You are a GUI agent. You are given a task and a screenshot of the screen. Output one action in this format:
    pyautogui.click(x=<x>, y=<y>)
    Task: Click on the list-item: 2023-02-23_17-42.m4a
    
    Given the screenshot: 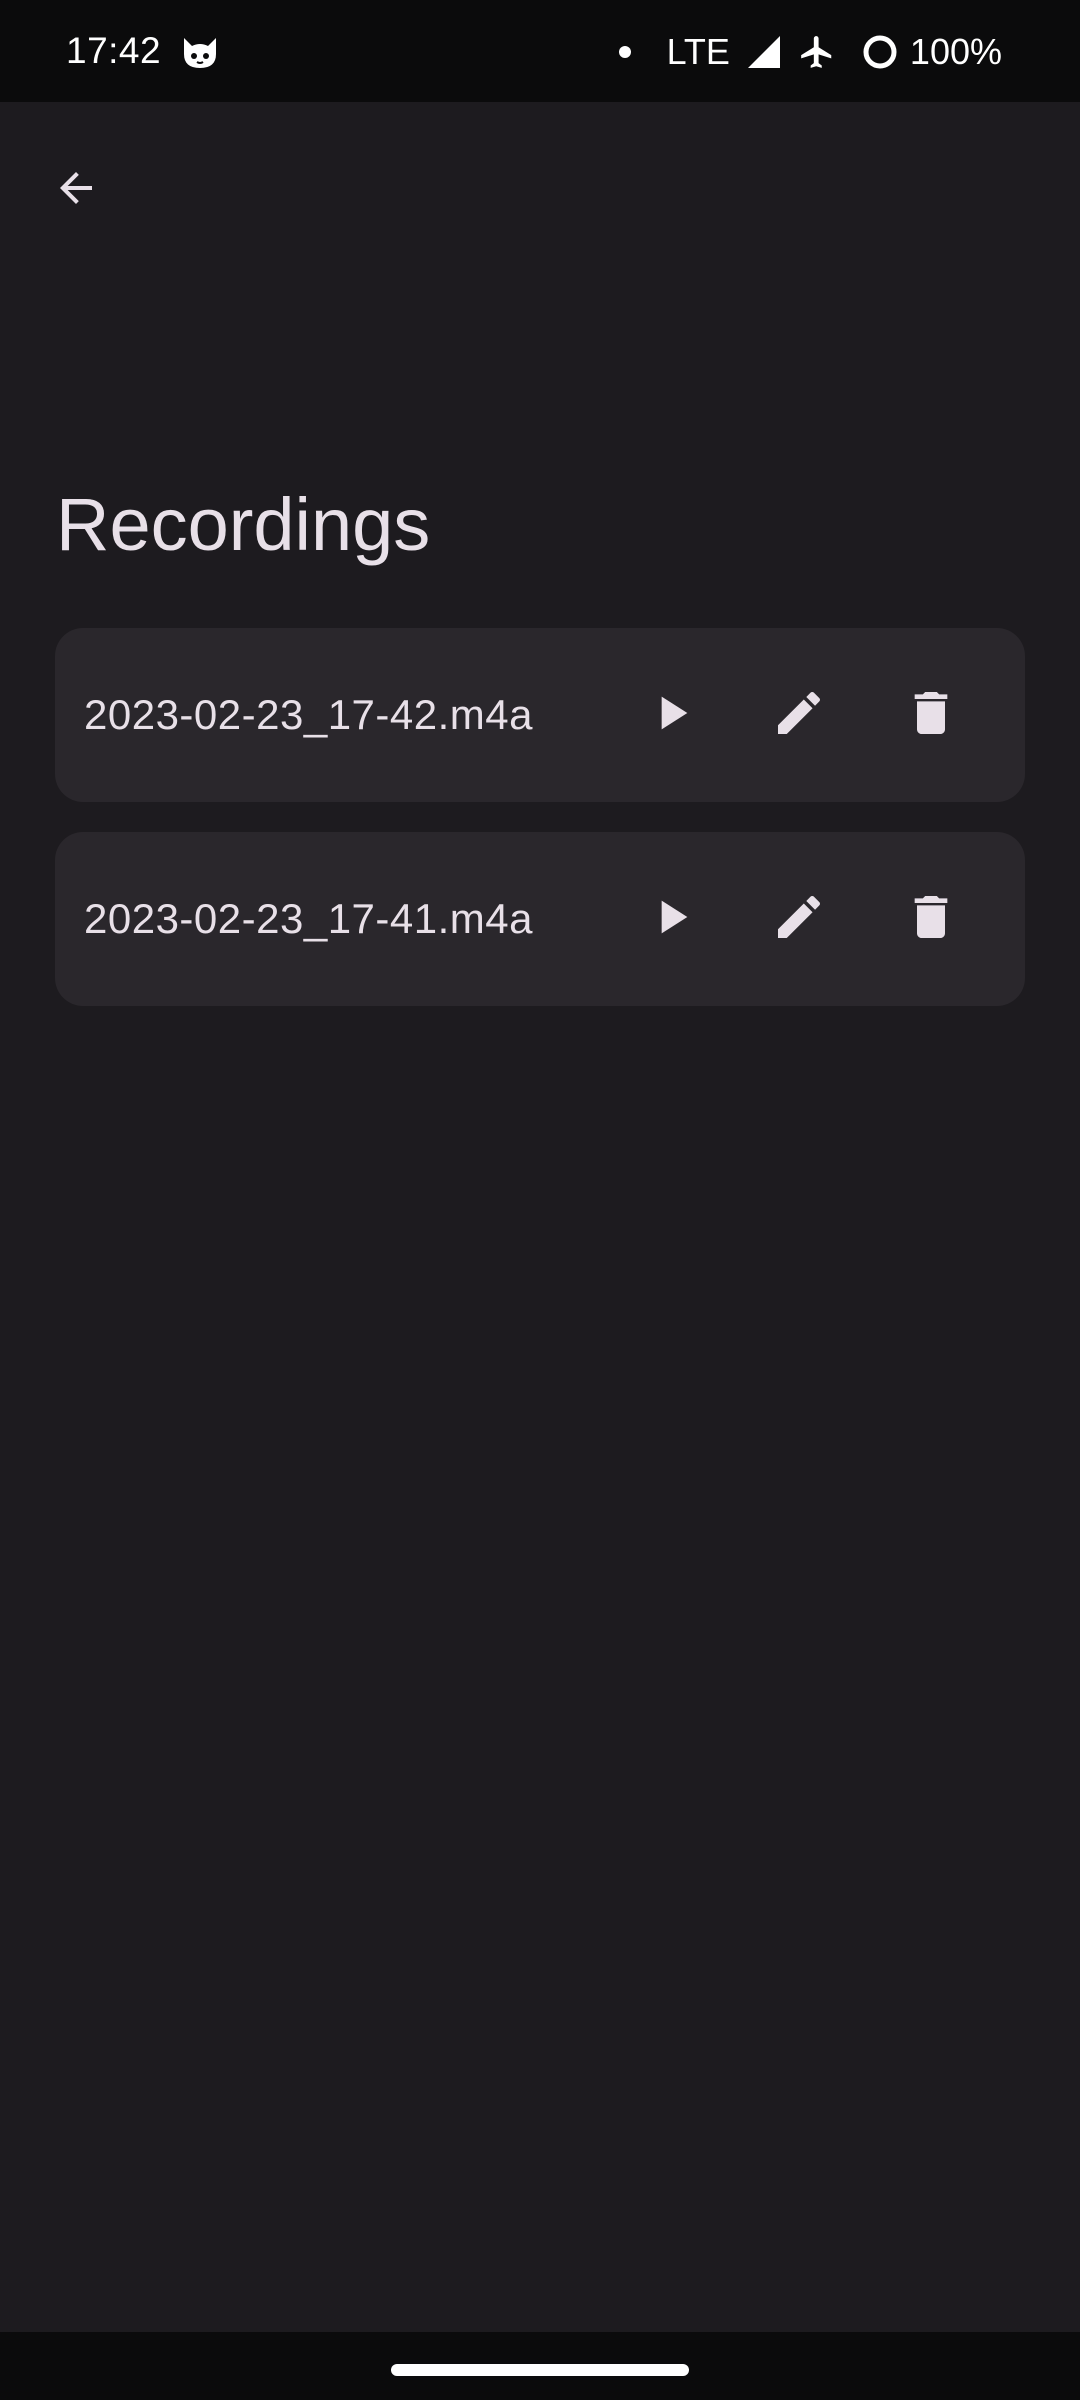 What is the action you would take?
    pyautogui.click(x=540, y=715)
    